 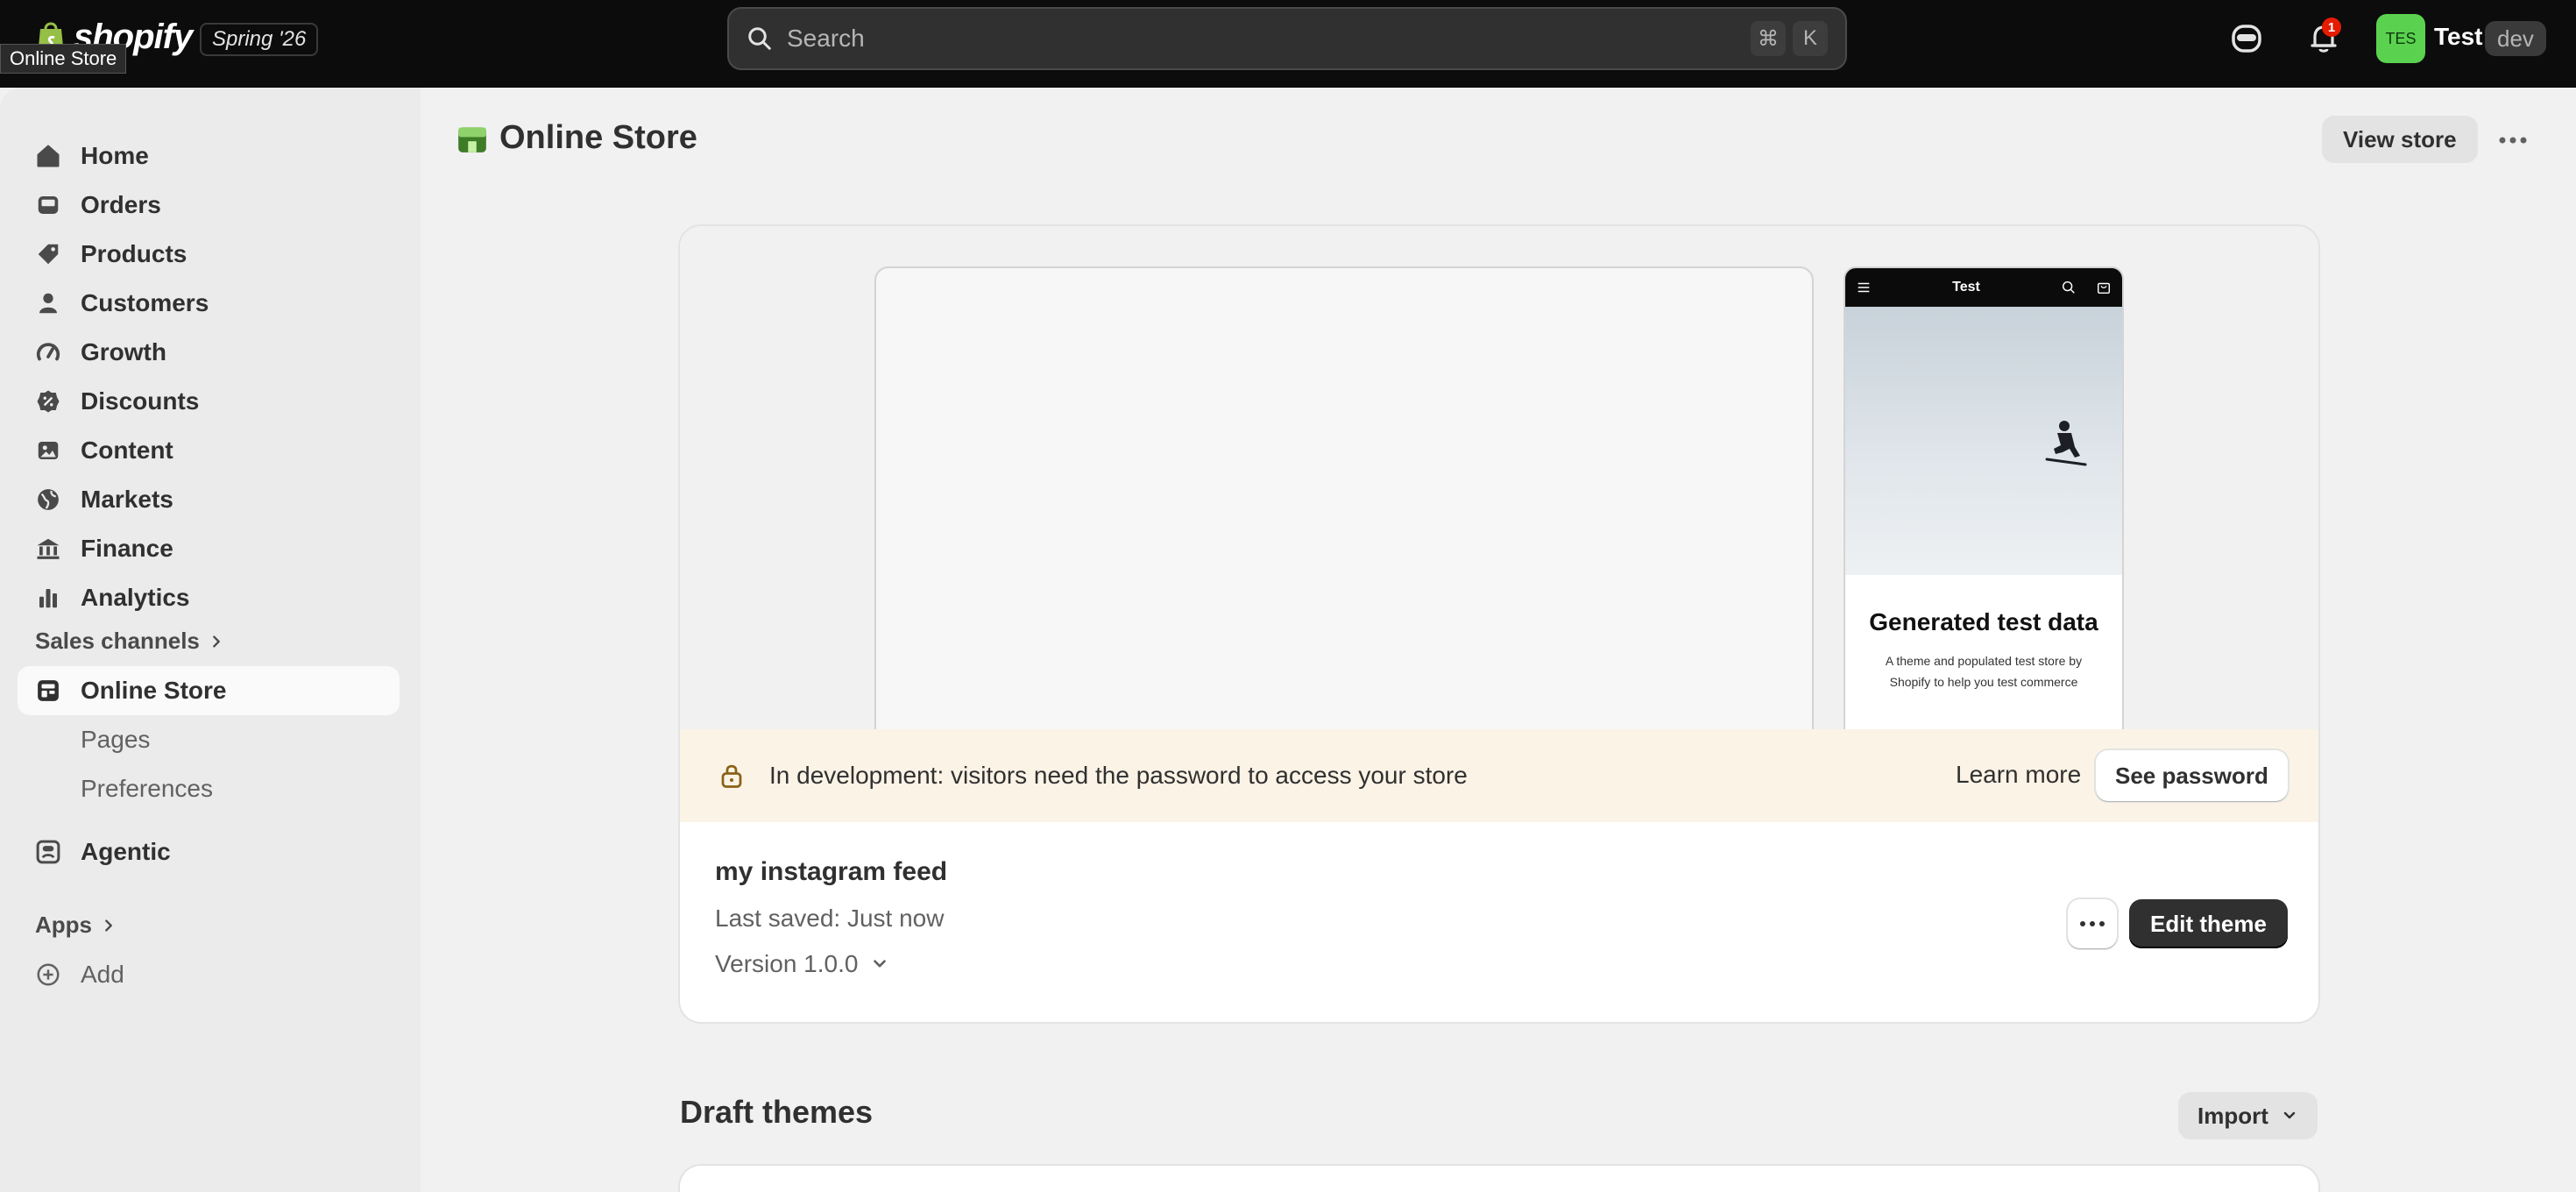 What do you see at coordinates (2192, 775) in the screenshot?
I see `see-password-button: See password` at bounding box center [2192, 775].